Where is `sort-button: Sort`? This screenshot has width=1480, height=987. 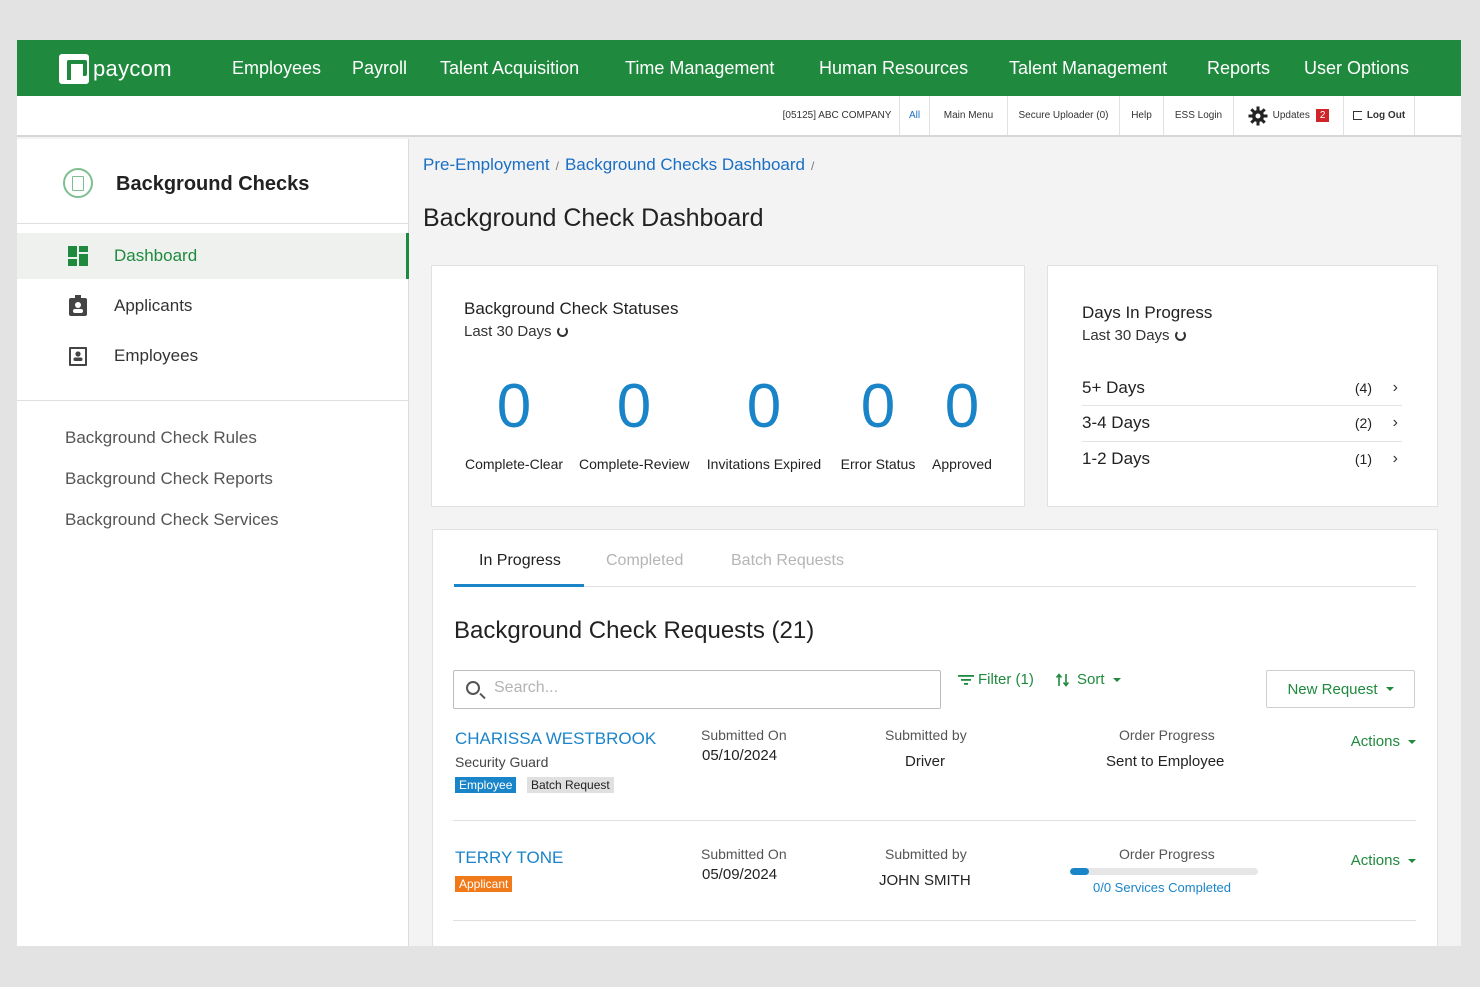 sort-button: Sort is located at coordinates (1088, 679).